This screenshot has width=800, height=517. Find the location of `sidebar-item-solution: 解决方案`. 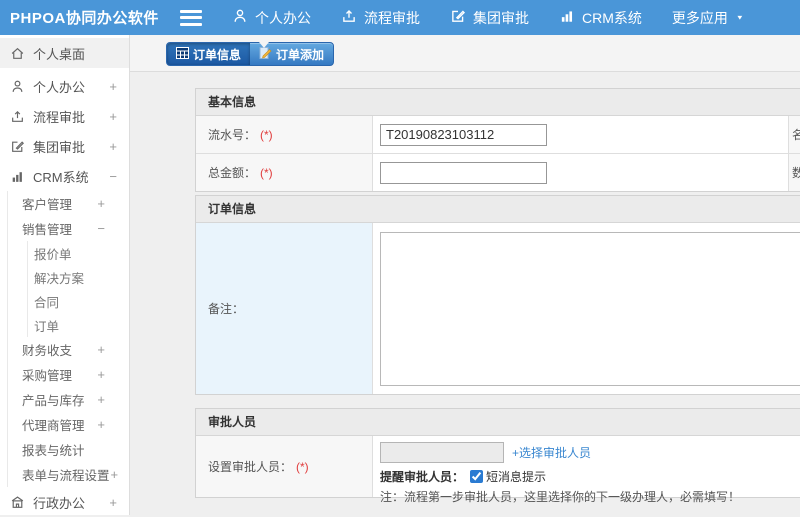

sidebar-item-solution: 解决方案 is located at coordinates (78, 277).